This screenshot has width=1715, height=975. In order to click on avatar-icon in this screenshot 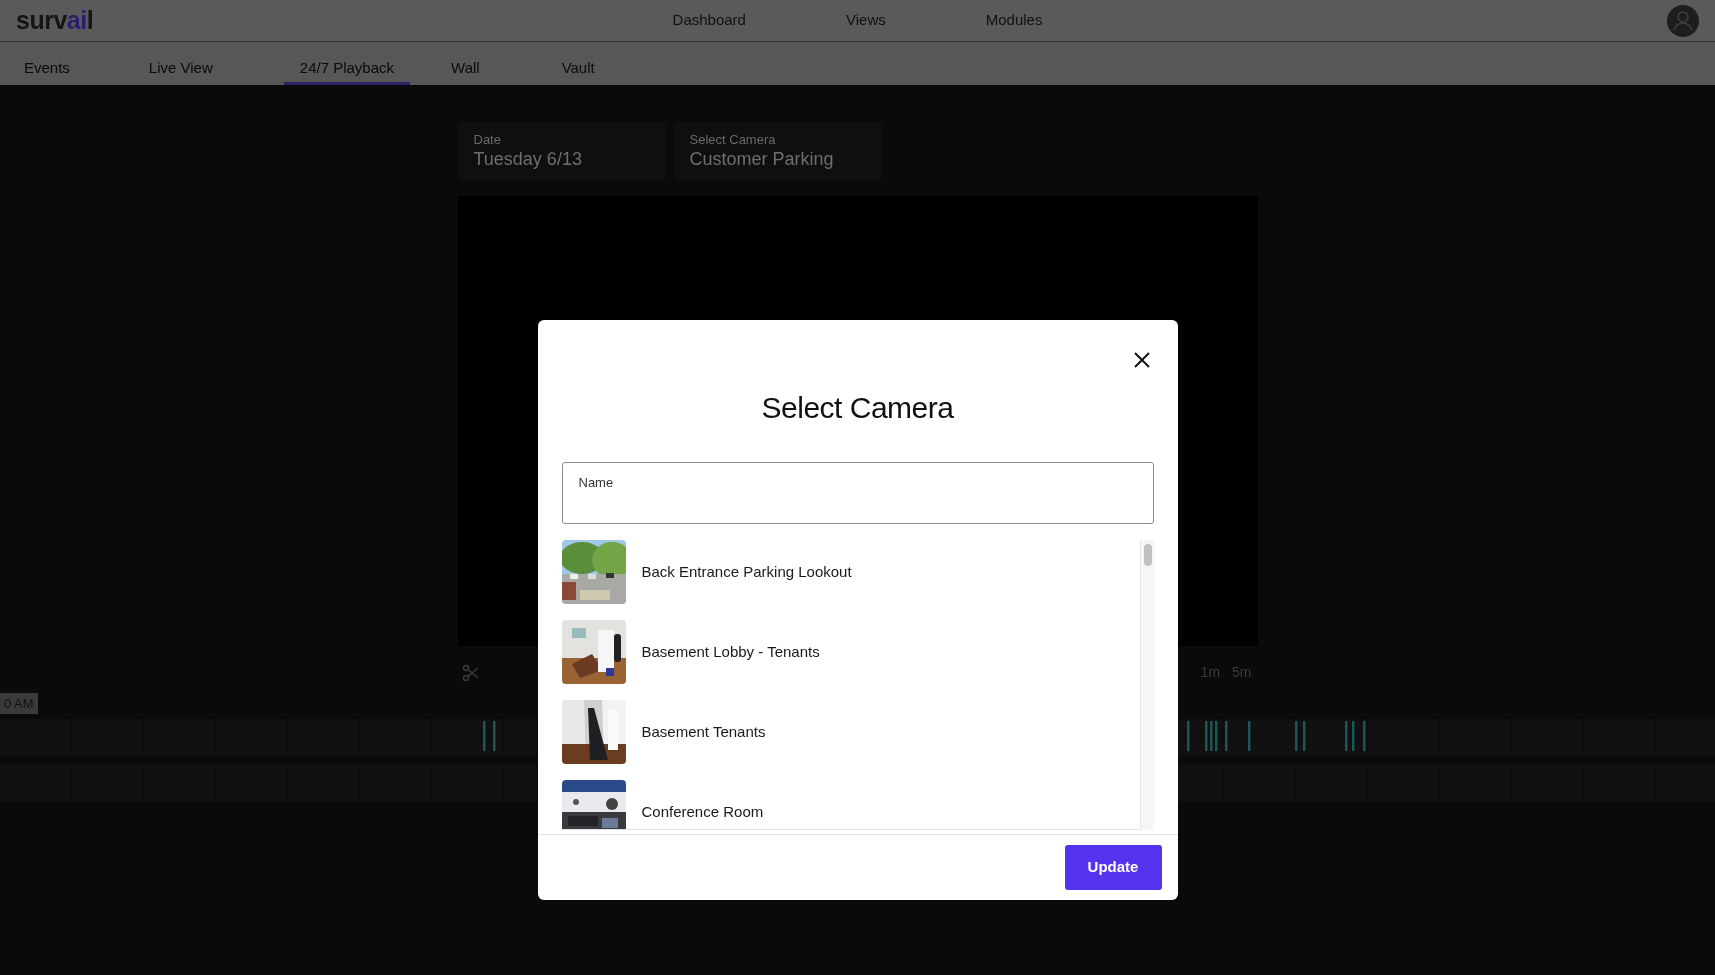, I will do `click(1683, 20)`.